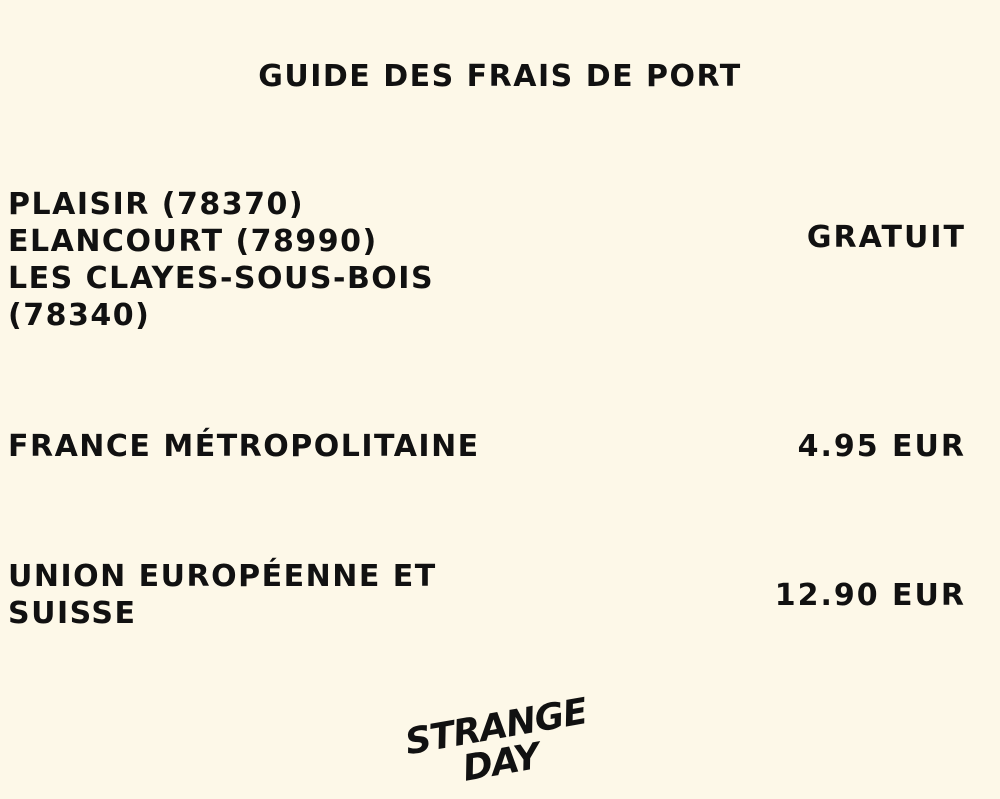 The height and width of the screenshot is (799, 1000). What do you see at coordinates (886, 237) in the screenshot?
I see `shipping-price-local: GRATUIT` at bounding box center [886, 237].